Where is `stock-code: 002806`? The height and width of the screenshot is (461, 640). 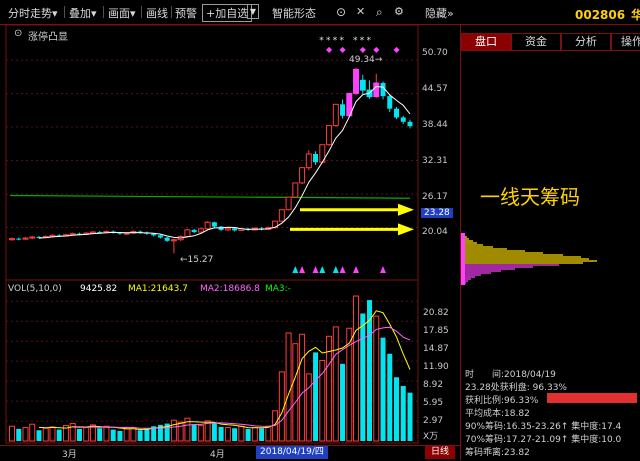 stock-code: 002806 is located at coordinates (600, 15).